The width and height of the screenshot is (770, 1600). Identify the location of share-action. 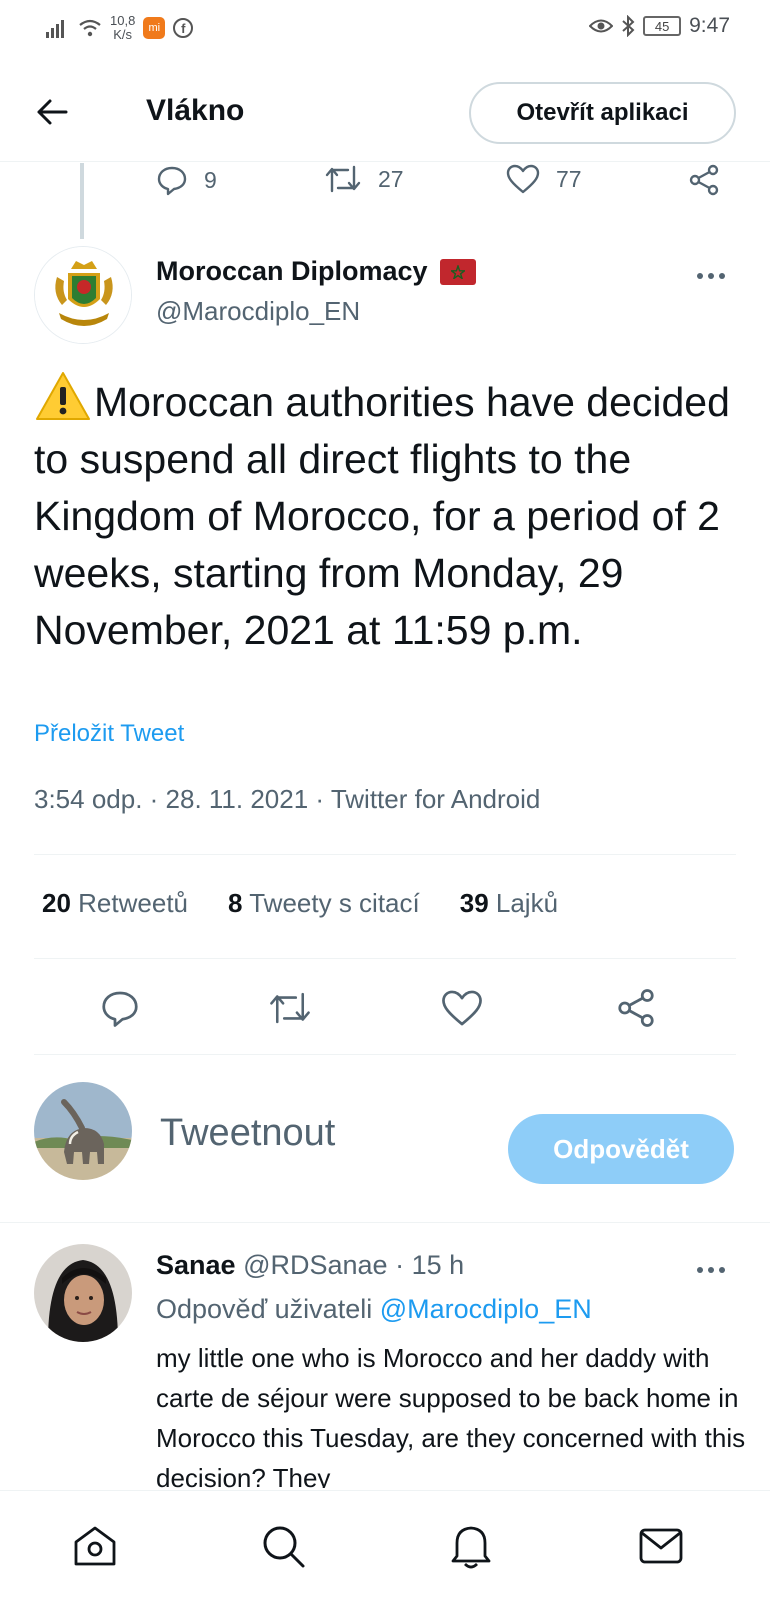
(636, 1008).